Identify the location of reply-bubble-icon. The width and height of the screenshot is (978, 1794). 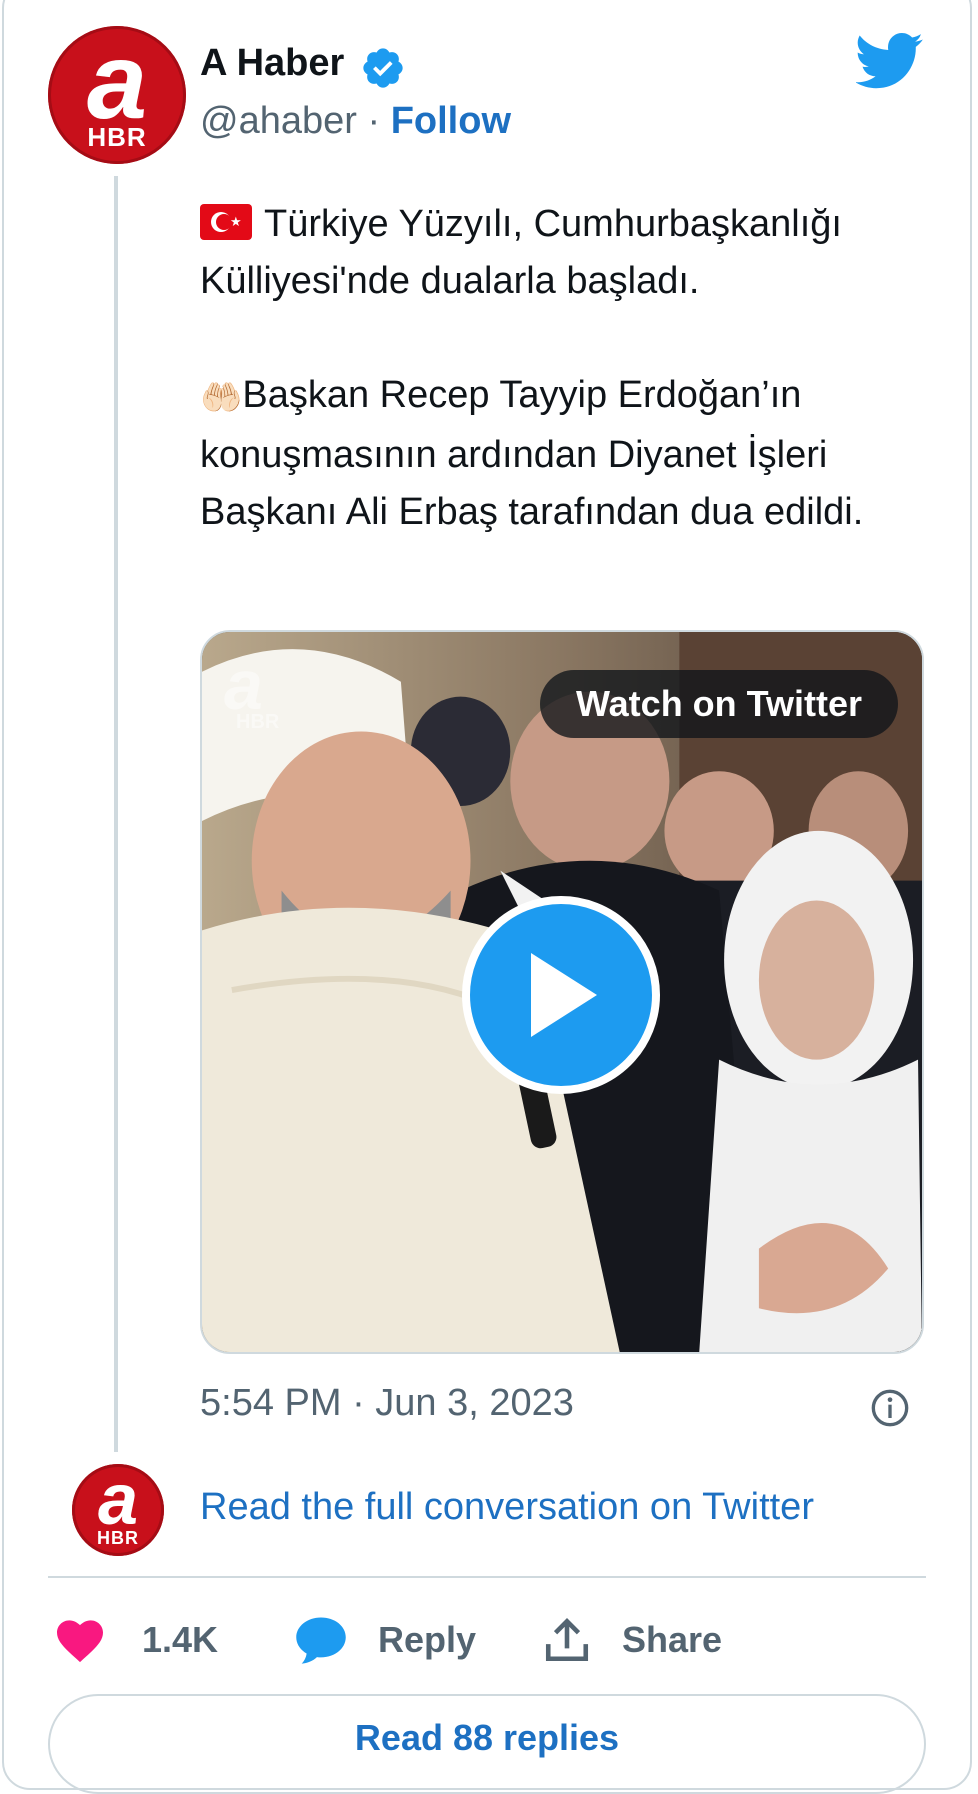
(321, 1640).